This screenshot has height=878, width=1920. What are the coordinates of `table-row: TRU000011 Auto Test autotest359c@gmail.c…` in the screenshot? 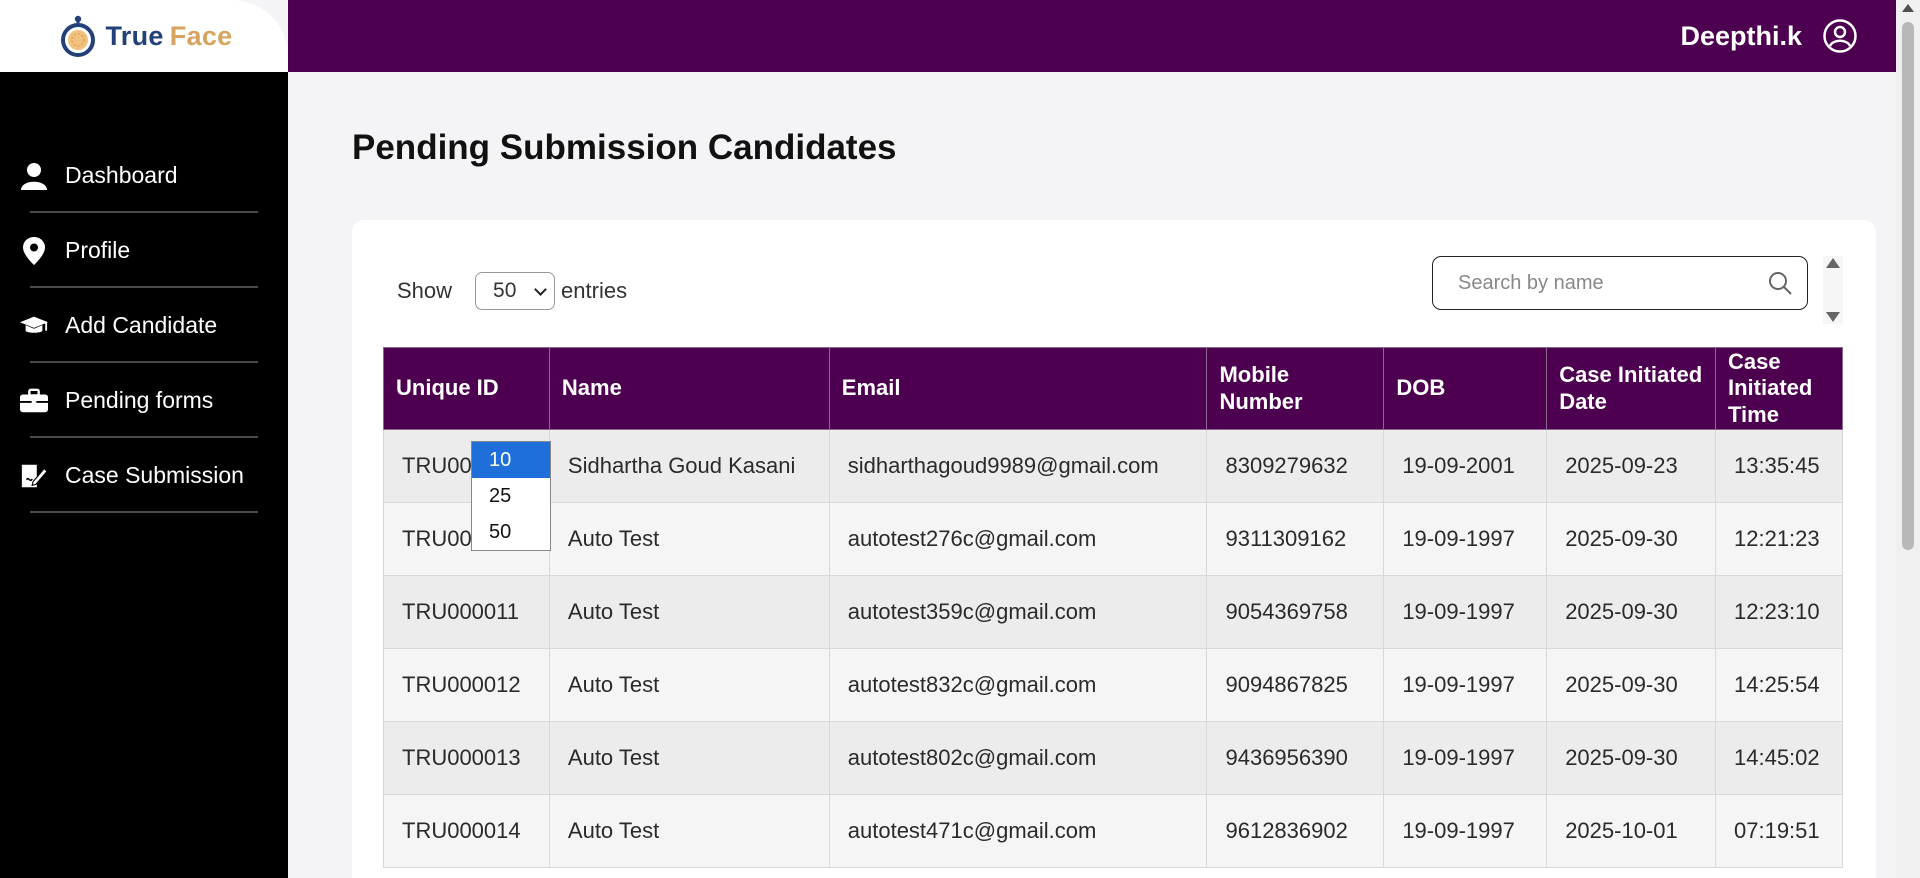 It's located at (1113, 612).